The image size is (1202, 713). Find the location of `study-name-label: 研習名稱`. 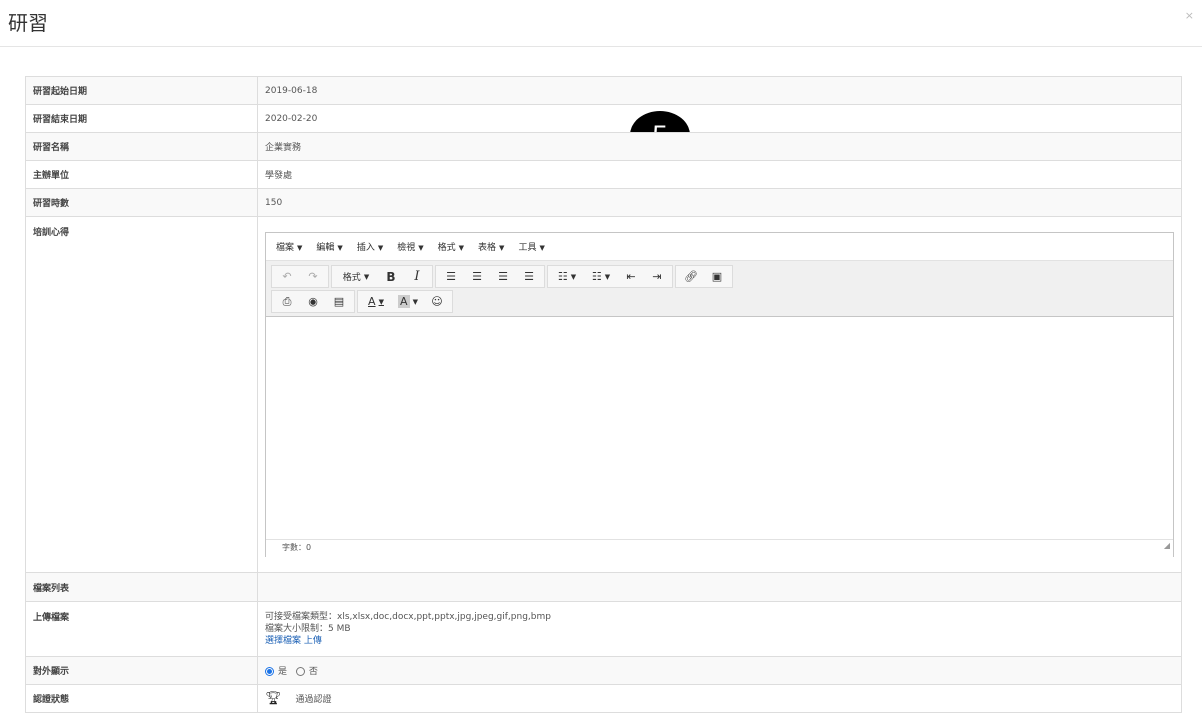

study-name-label: 研習名稱 is located at coordinates (141, 146).